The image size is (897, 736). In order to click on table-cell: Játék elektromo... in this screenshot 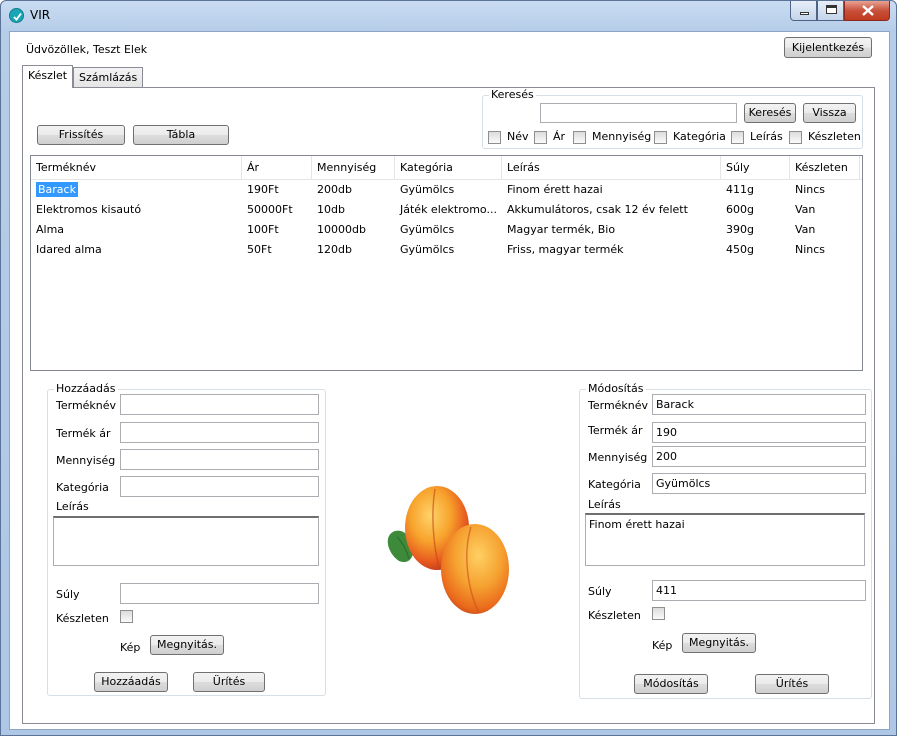, I will do `click(448, 209)`.